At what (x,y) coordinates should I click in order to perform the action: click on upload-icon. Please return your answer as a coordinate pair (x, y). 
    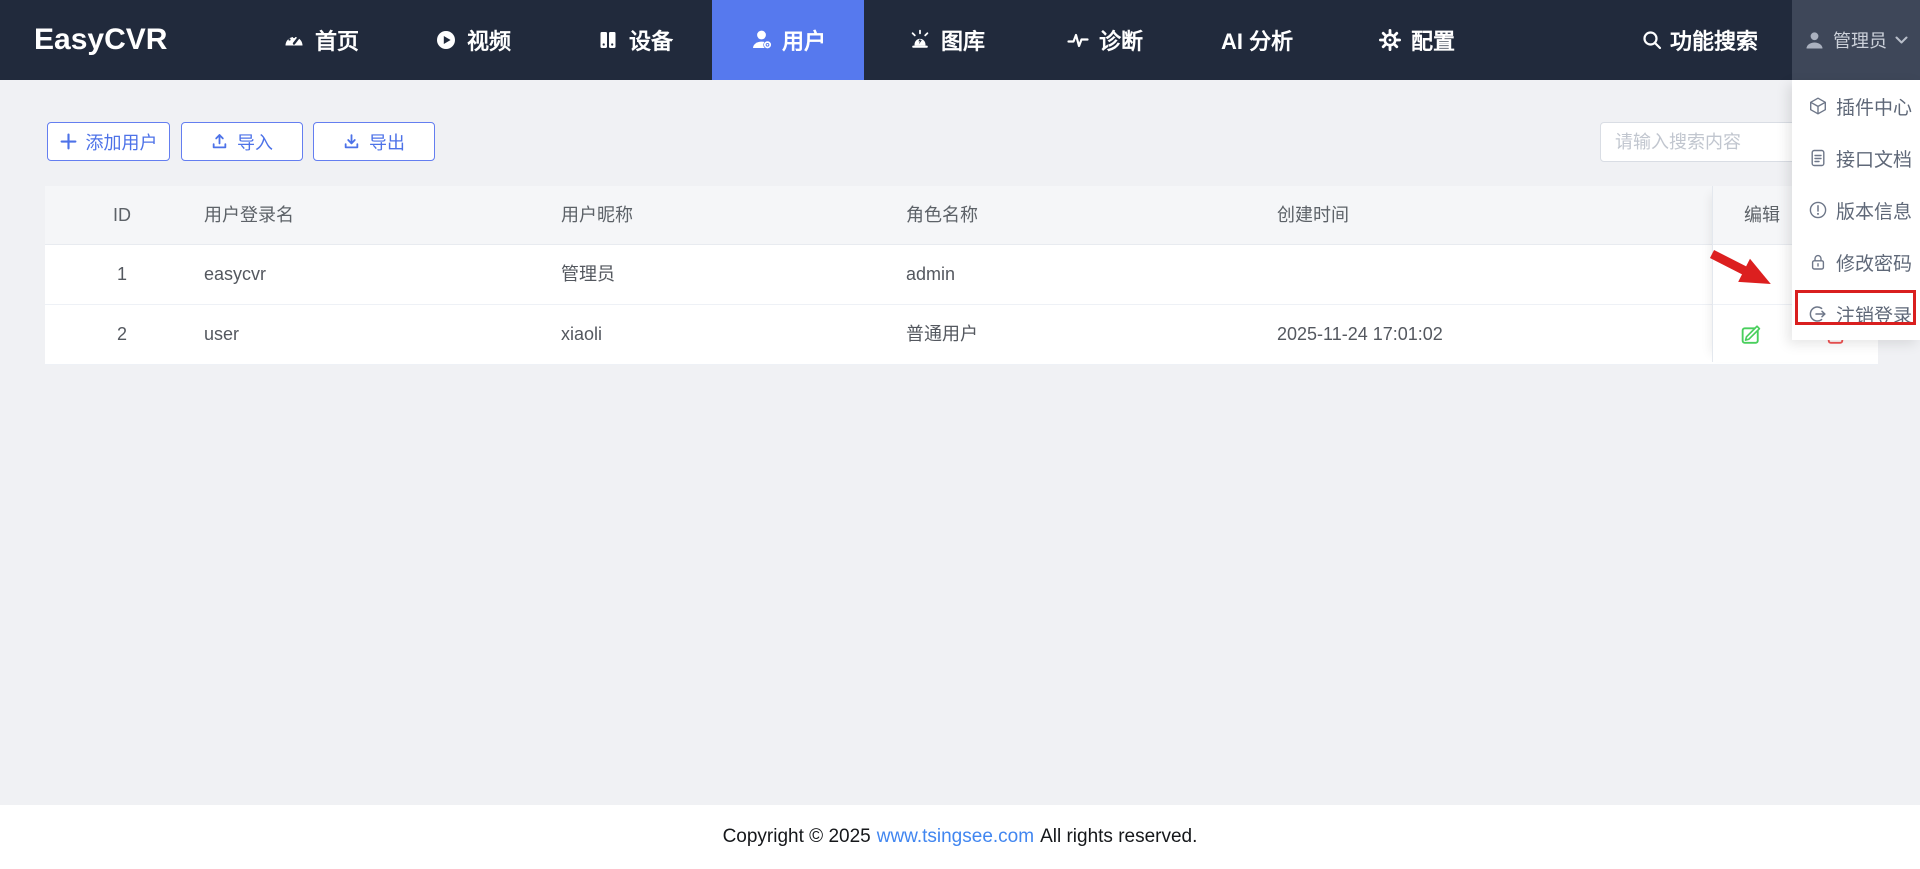
    Looking at the image, I should click on (219, 141).